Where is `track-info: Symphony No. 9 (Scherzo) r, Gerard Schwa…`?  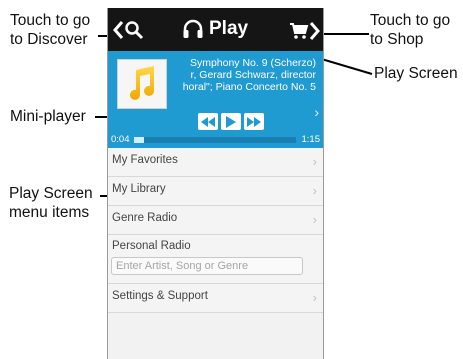 track-info: Symphony No. 9 (Scherzo) r, Gerard Schwa… is located at coordinates (242, 75).